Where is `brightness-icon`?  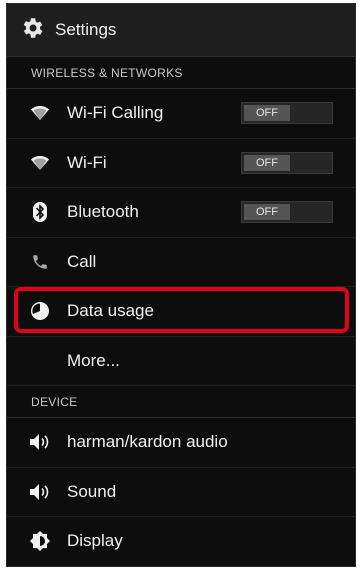
brightness-icon is located at coordinates (40, 541).